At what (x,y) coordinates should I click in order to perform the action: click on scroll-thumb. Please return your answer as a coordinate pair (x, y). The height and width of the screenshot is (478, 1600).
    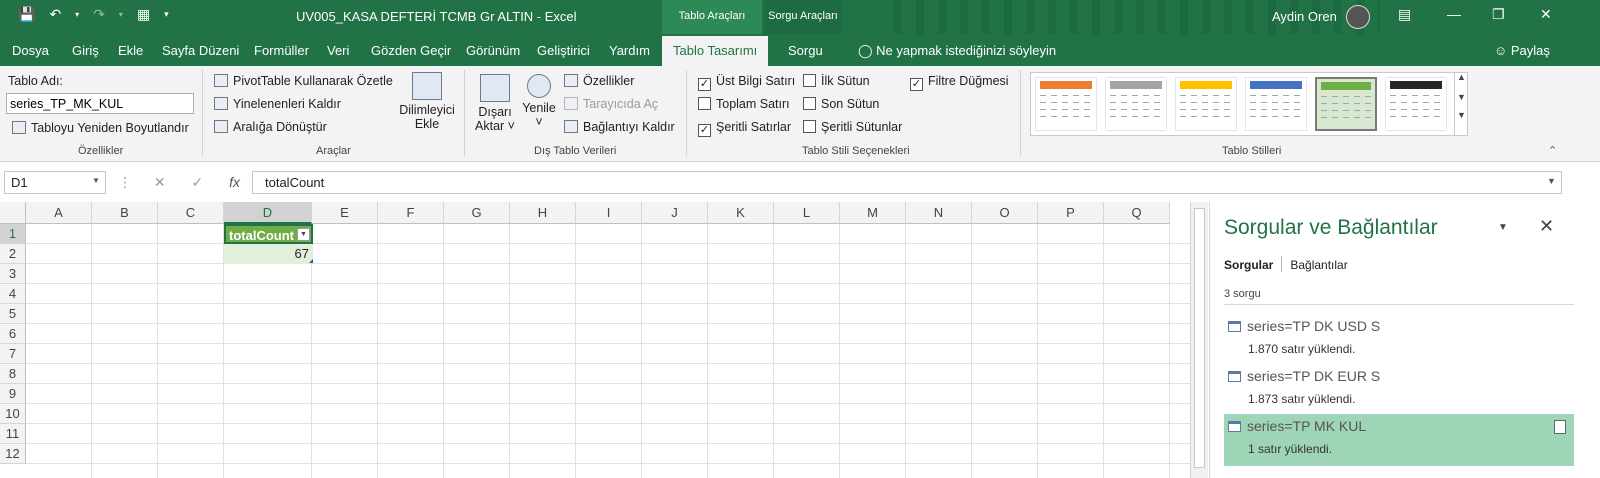
    Looking at the image, I should click on (1199, 338).